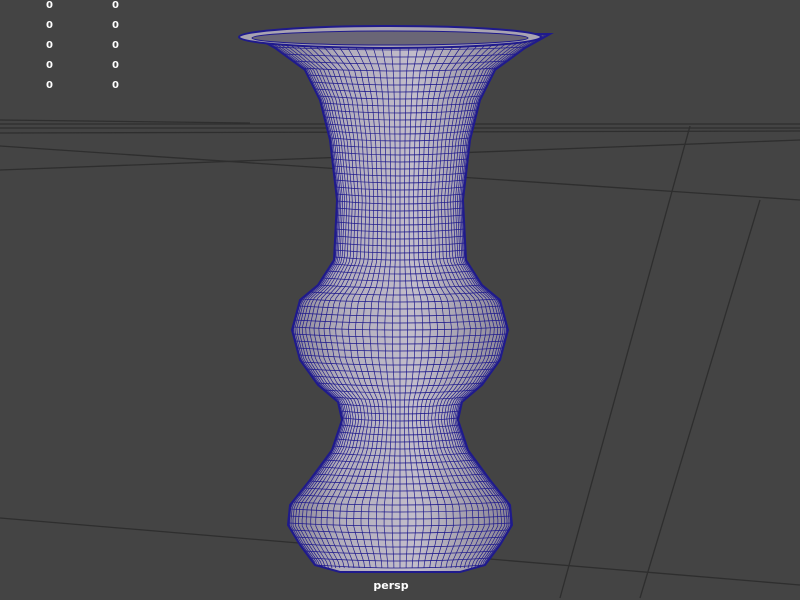 The width and height of the screenshot is (800, 600). What do you see at coordinates (390, 38) in the screenshot?
I see `vase-rim-inner` at bounding box center [390, 38].